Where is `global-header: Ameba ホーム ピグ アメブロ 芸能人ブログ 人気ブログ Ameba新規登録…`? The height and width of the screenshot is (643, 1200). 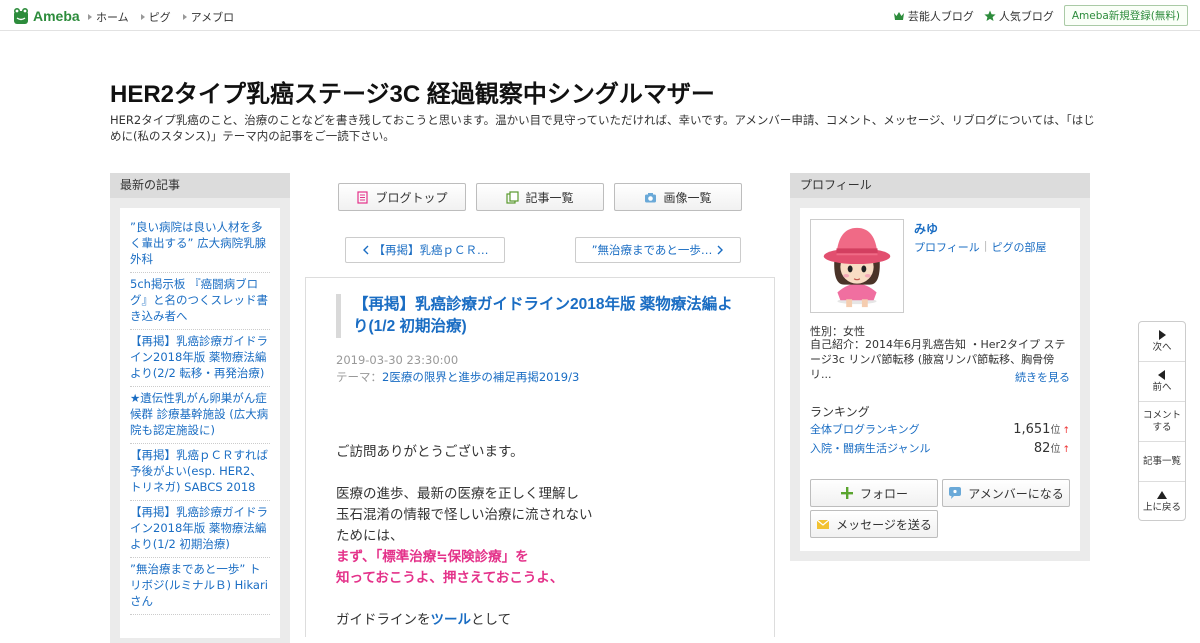 global-header: Ameba ホーム ピグ アメブロ 芸能人ブログ 人気ブログ Ameba新規登録… is located at coordinates (600, 15).